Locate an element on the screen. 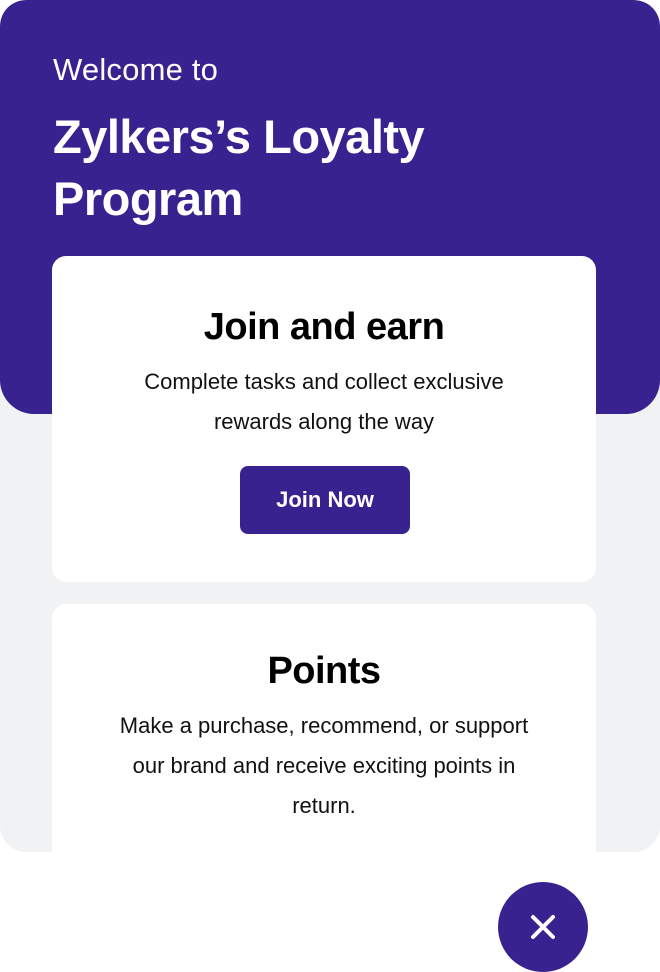  program-title: Zylkers’s Loyalty Program is located at coordinates (239, 167).